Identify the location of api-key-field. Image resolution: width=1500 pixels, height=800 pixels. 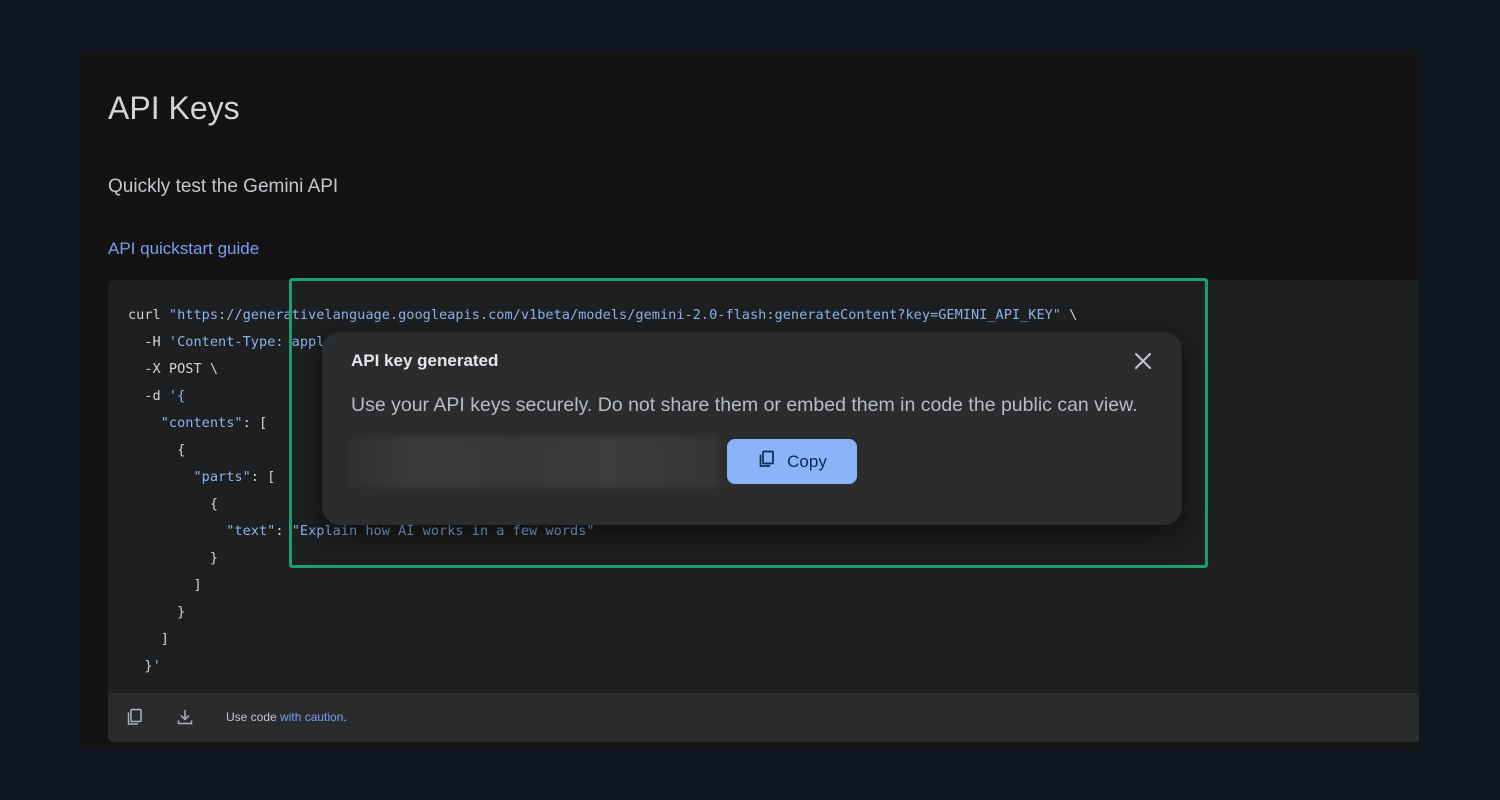
(534, 462).